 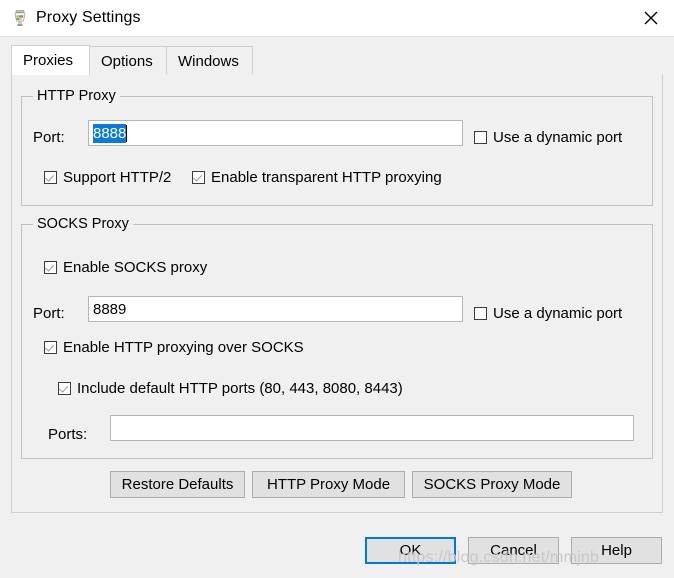 I want to click on support-http2-checkbox: Support HTTP/2, so click(x=107, y=177).